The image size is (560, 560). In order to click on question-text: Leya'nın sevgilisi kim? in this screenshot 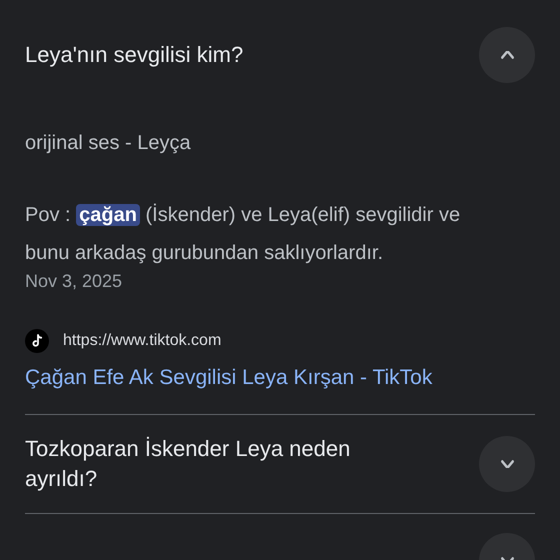, I will do `click(225, 55)`.